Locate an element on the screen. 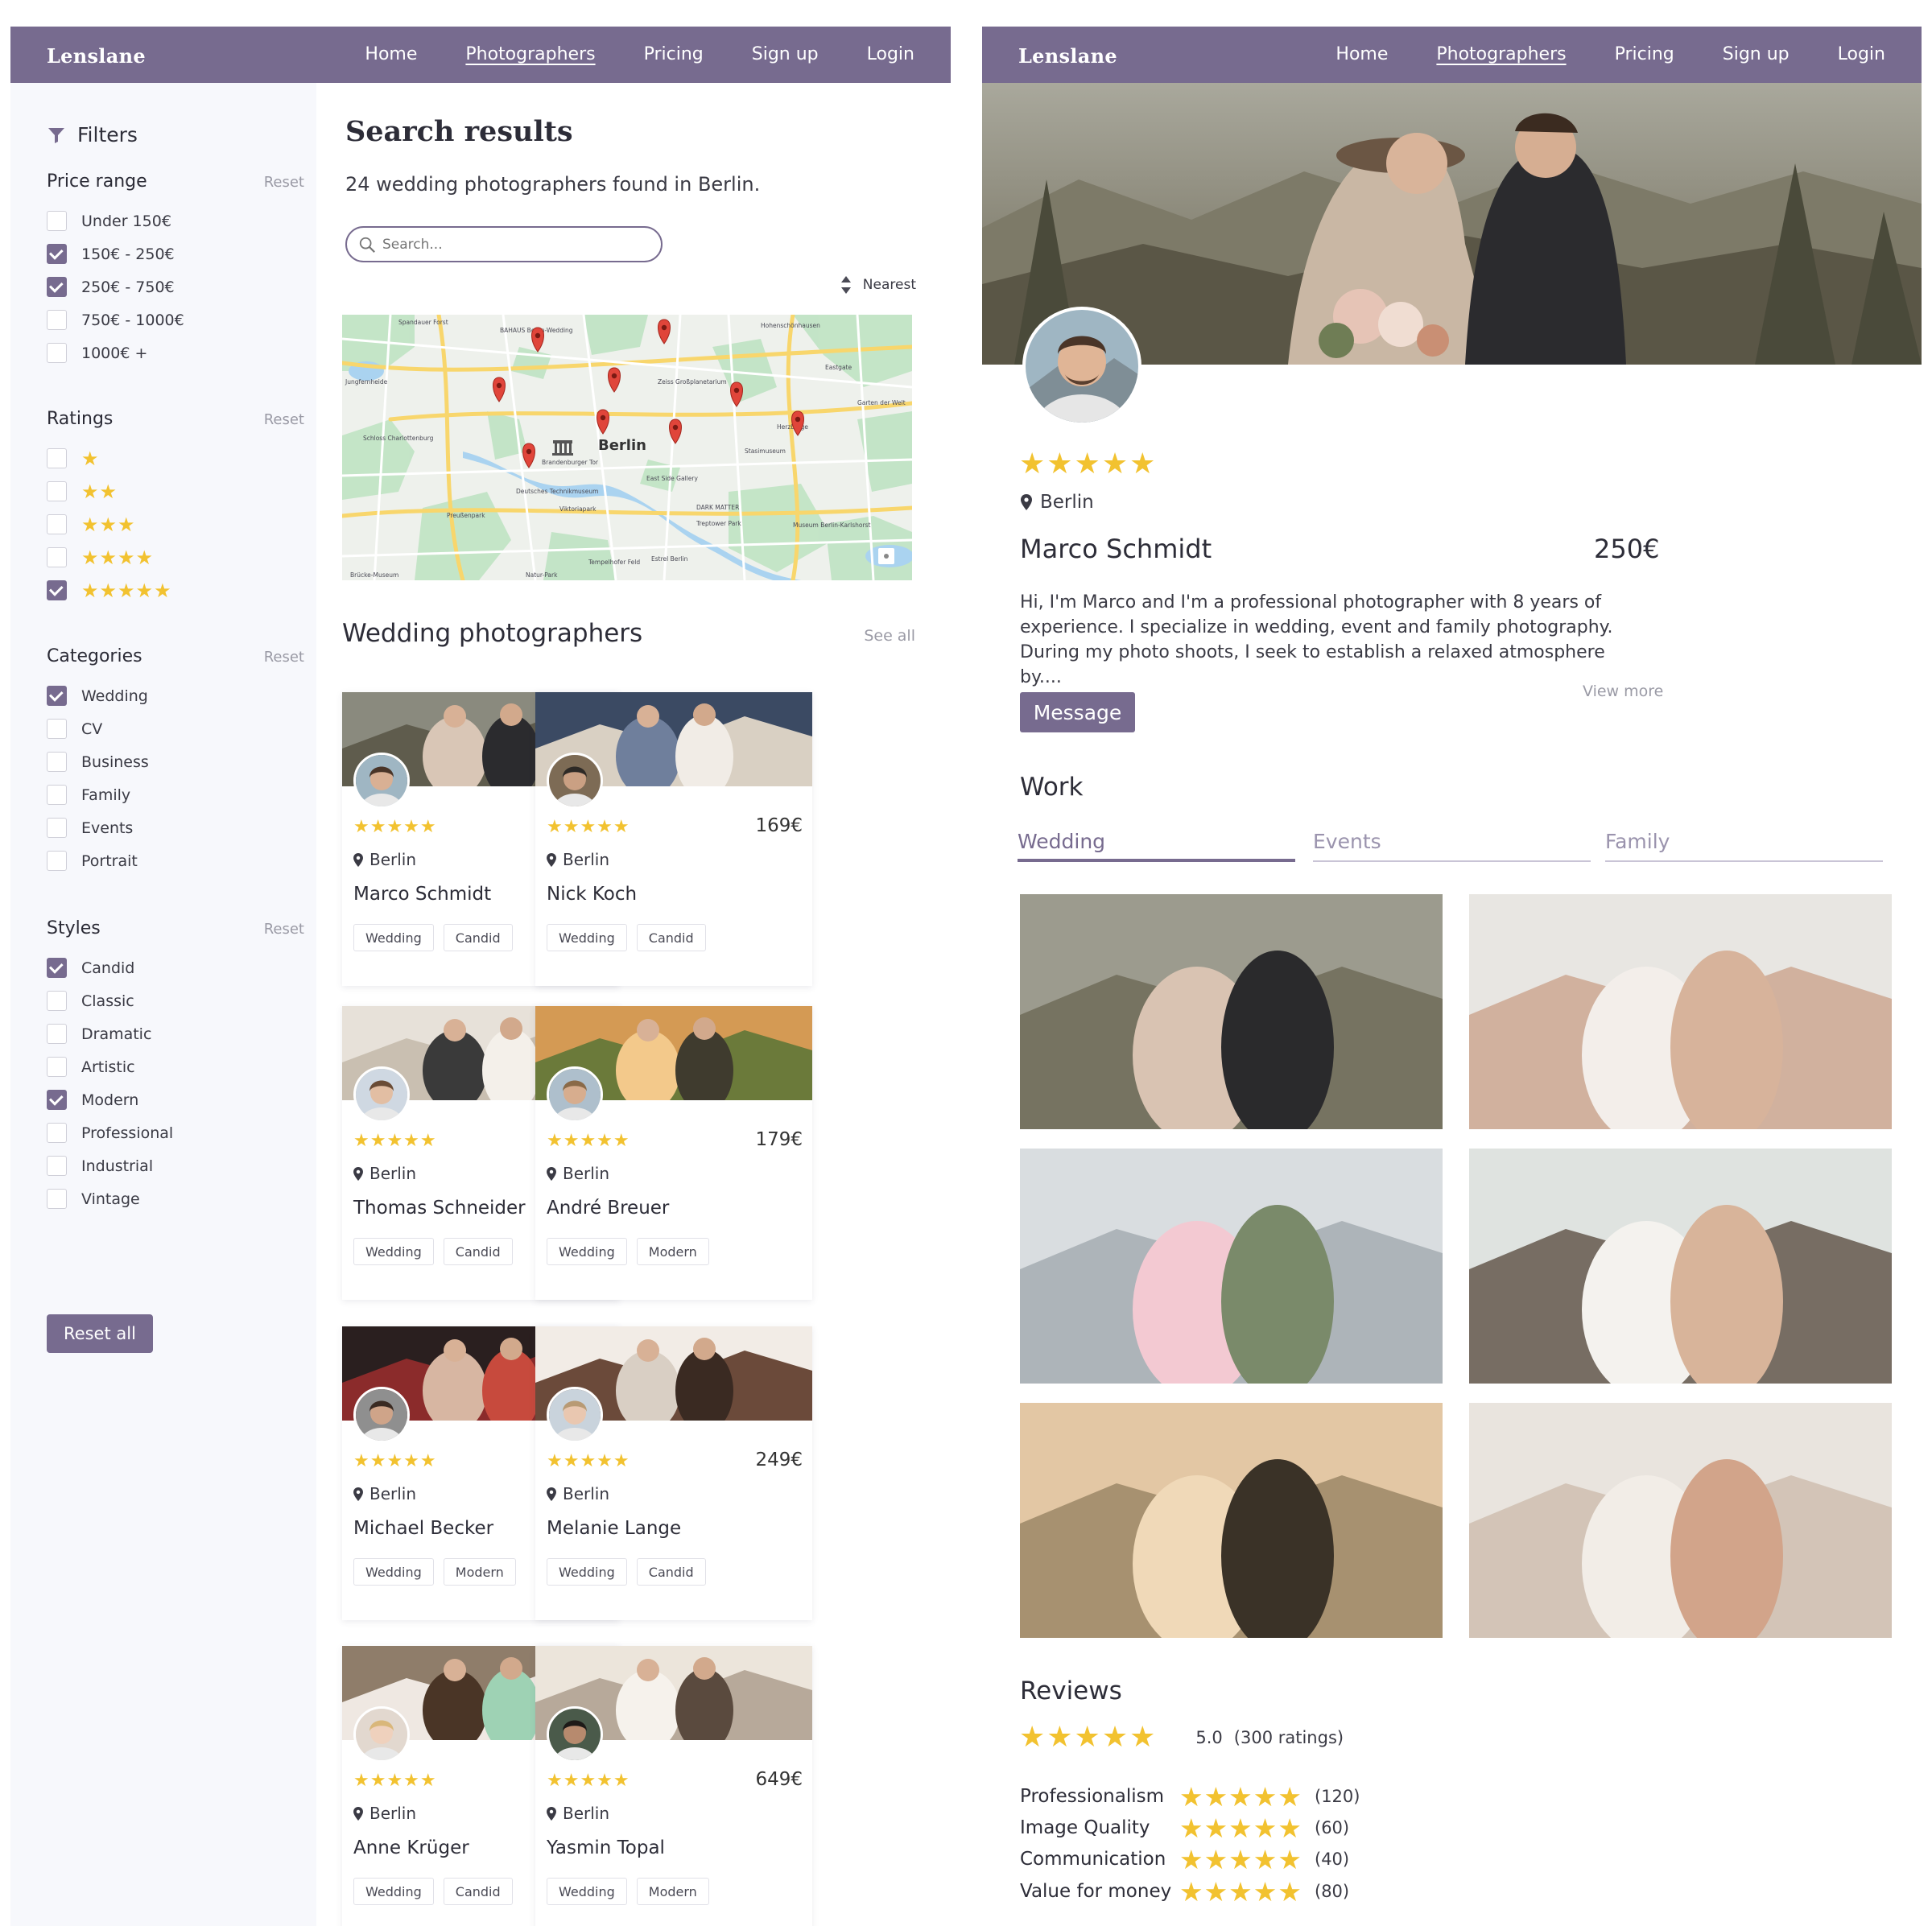 The width and height of the screenshot is (1932, 1926). photographer-card: ★★★★★ 179€ Berlin André Breuer Wedding Modern is located at coordinates (673, 1153).